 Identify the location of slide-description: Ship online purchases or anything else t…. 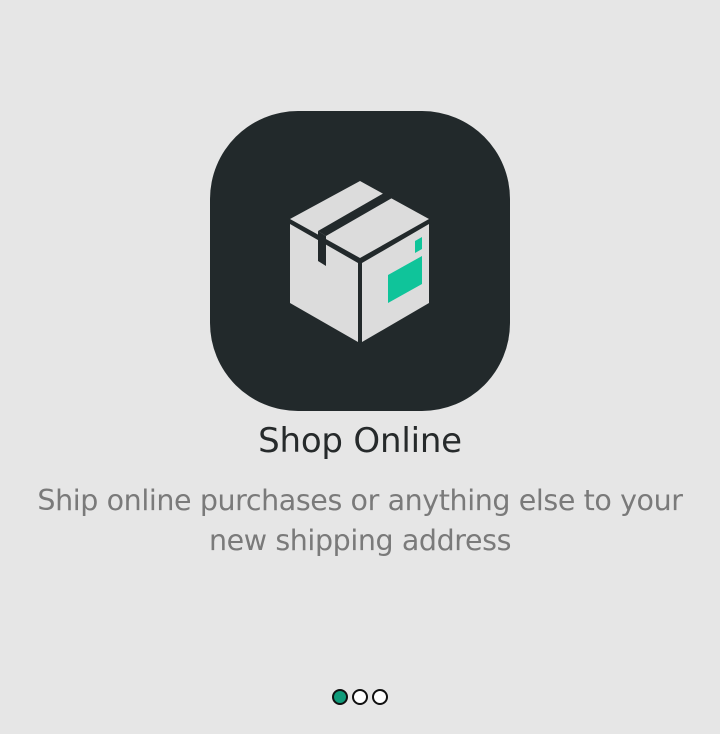
(360, 520).